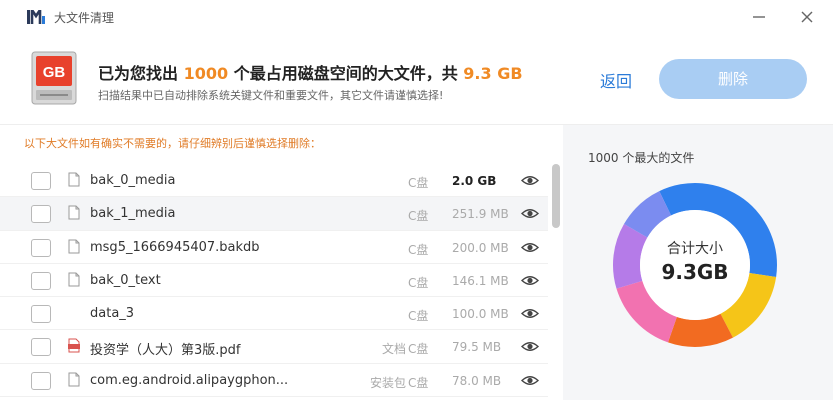  I want to click on headline-prefix: 已为您找出, so click(138, 73).